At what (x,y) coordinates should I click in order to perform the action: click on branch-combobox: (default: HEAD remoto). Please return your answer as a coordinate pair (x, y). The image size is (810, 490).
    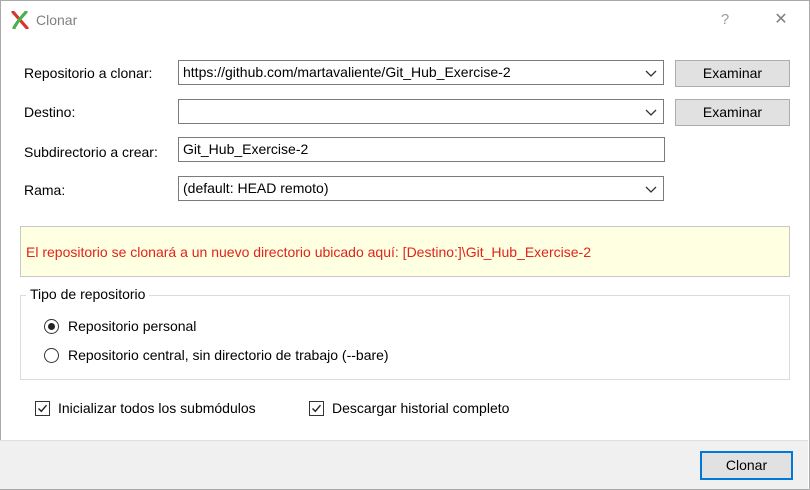
    Looking at the image, I should click on (421, 188).